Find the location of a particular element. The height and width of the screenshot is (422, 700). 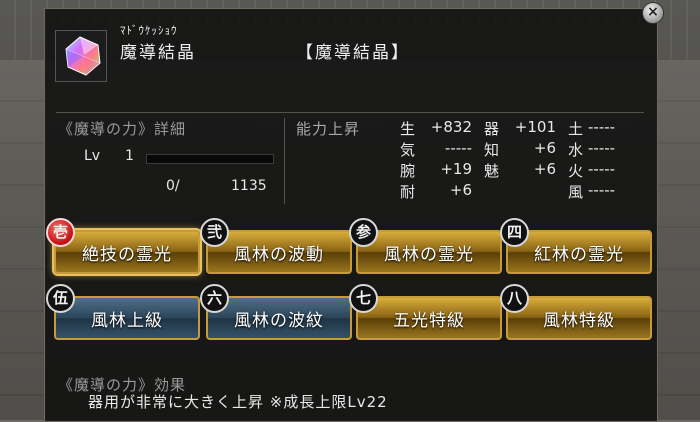

level-value: 1 is located at coordinates (129, 156).